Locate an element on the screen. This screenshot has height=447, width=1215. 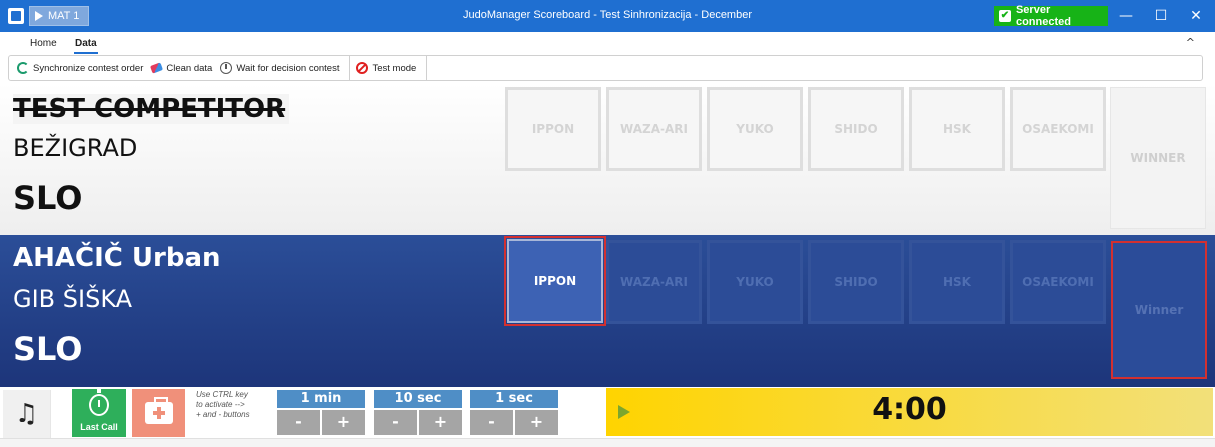
blue-ippon-button: IPPON is located at coordinates (555, 281).